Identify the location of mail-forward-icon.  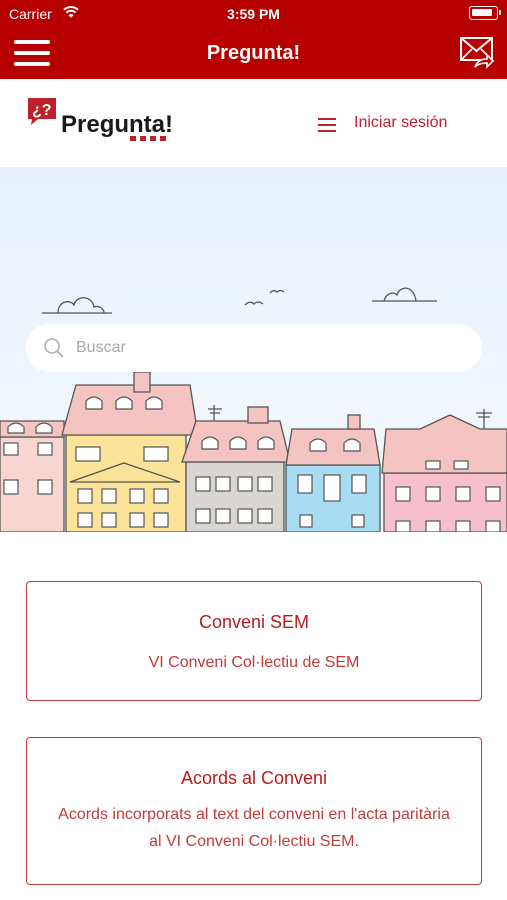
(477, 52).